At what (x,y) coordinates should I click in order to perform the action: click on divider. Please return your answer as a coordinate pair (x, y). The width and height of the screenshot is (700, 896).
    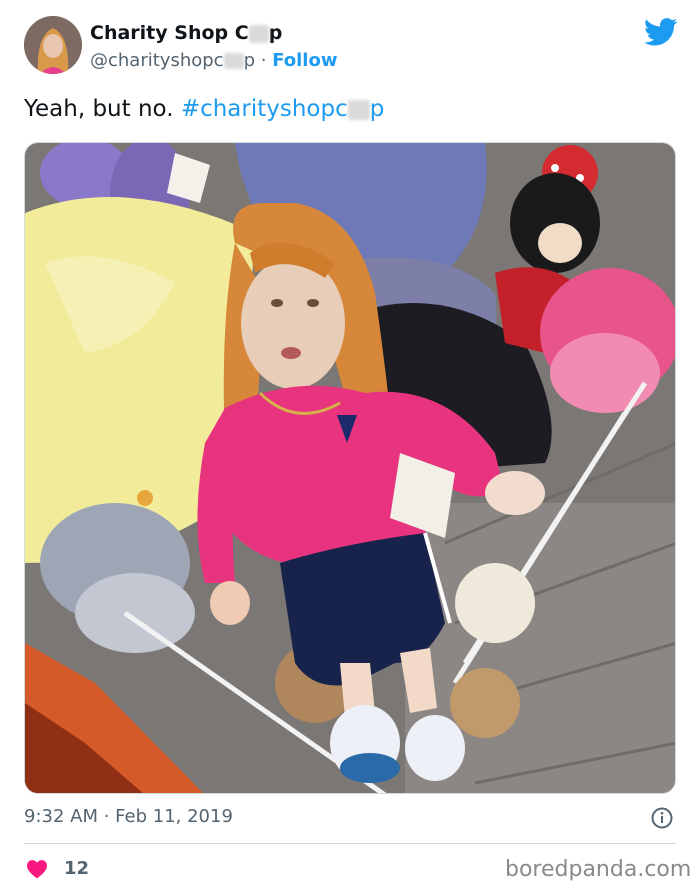
    Looking at the image, I should click on (350, 843).